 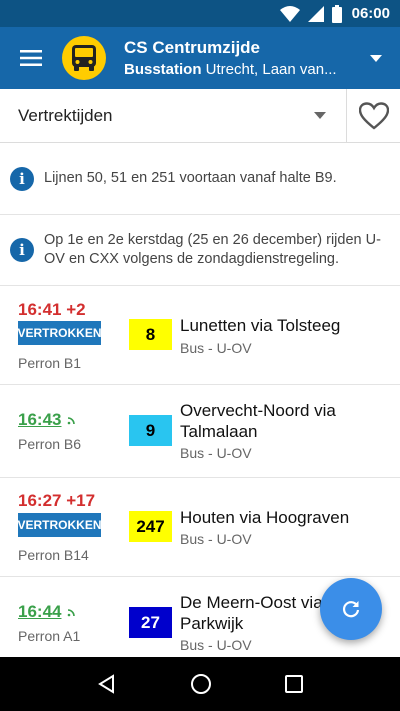 What do you see at coordinates (40, 611) in the screenshot?
I see `departure-time: 16:44` at bounding box center [40, 611].